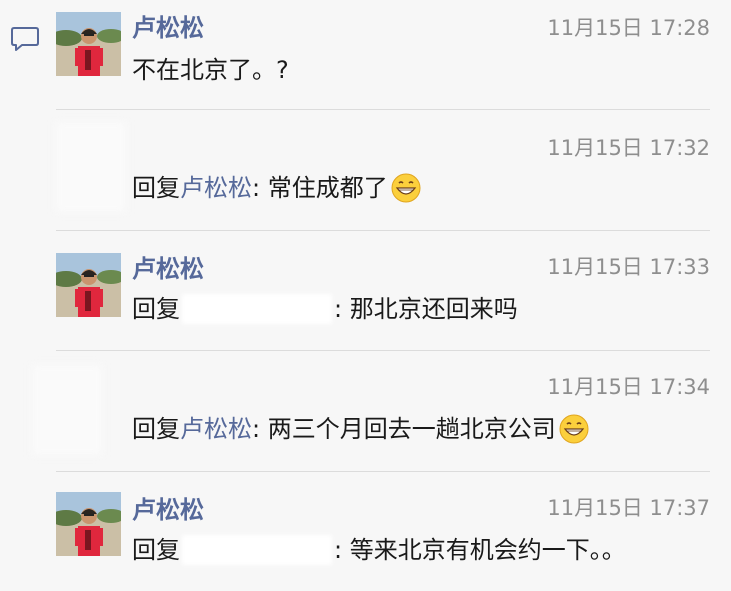  I want to click on comment-text: 回复 卢松松 : 常住成都了, so click(276, 188).